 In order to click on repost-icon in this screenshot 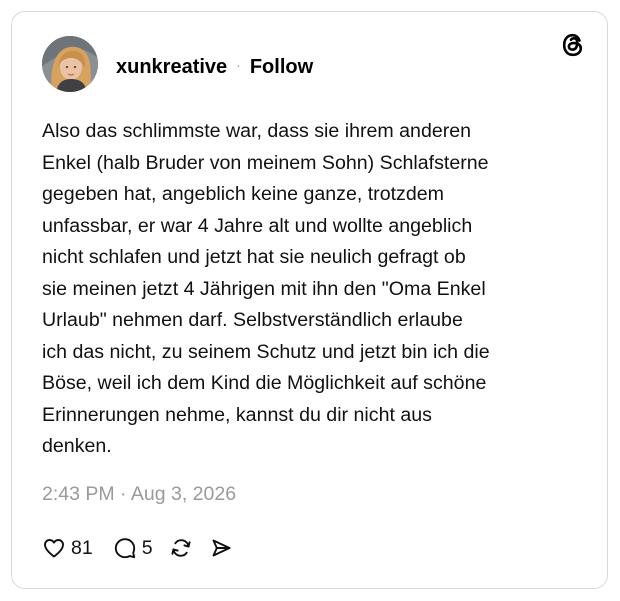, I will do `click(181, 548)`.